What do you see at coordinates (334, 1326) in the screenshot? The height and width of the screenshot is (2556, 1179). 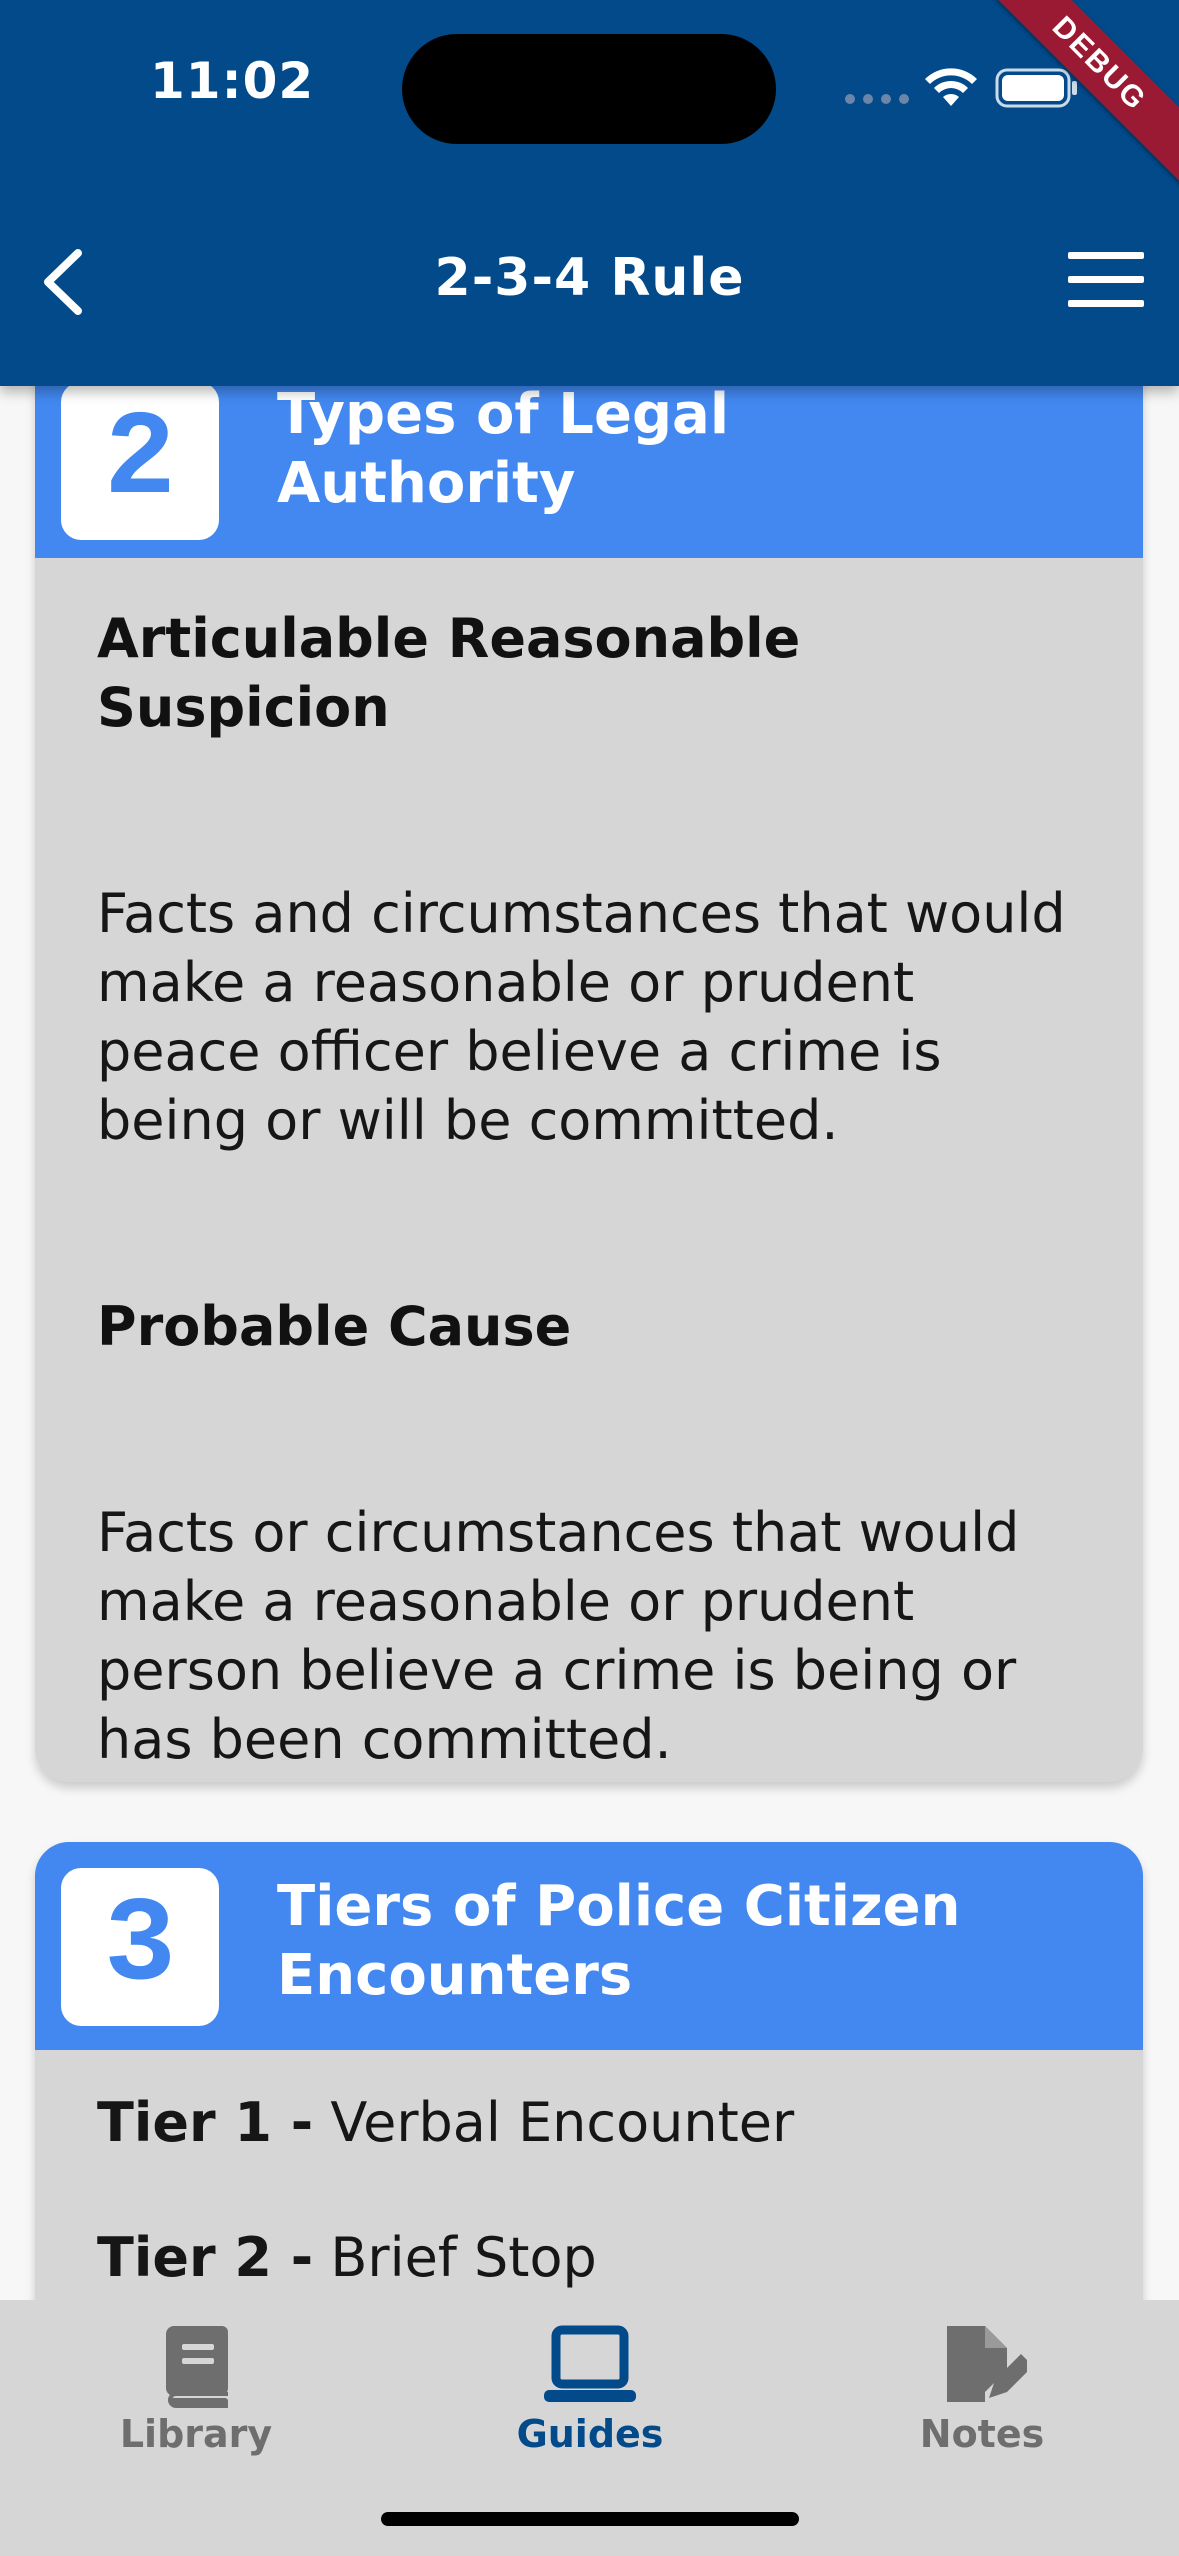 I see `section-heading: Probable Cause` at bounding box center [334, 1326].